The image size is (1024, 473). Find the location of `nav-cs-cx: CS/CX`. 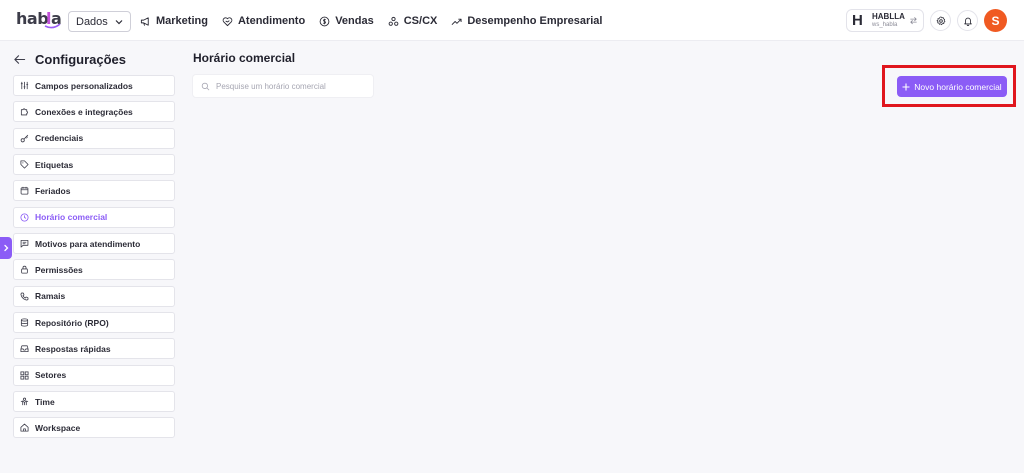

nav-cs-cx: CS/CX is located at coordinates (413, 21).